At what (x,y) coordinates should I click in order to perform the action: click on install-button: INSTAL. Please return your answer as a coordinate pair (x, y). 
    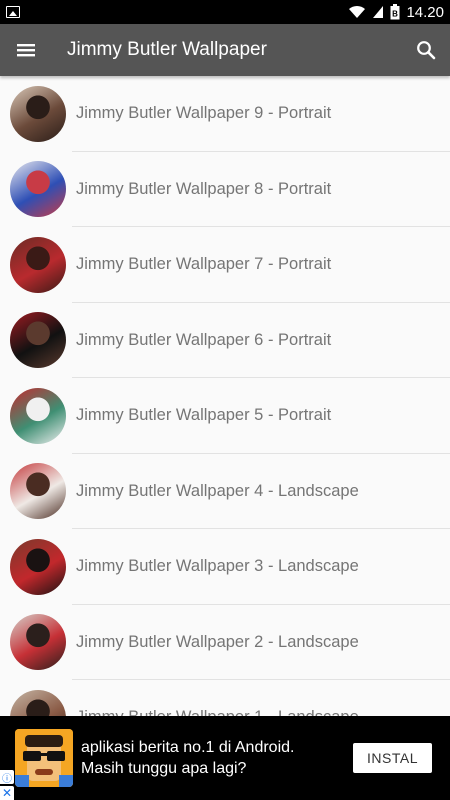
    Looking at the image, I should click on (392, 758).